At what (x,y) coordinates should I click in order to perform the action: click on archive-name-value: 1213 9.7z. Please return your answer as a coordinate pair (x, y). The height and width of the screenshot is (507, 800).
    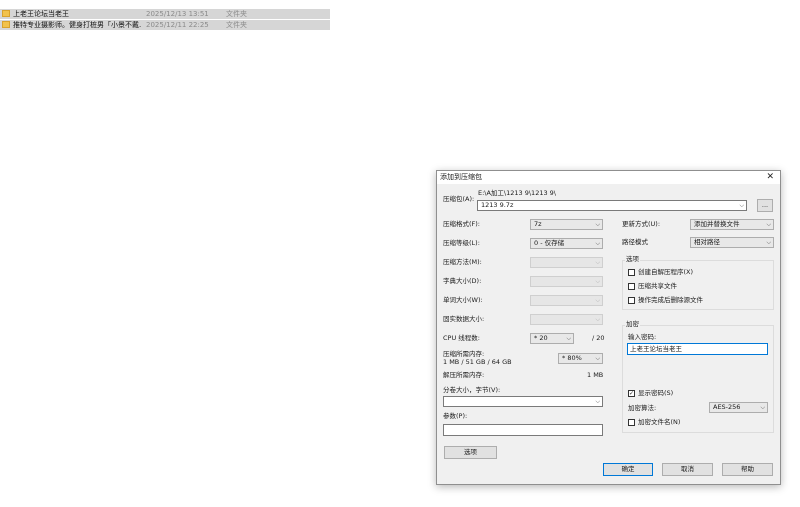
    Looking at the image, I should click on (497, 205).